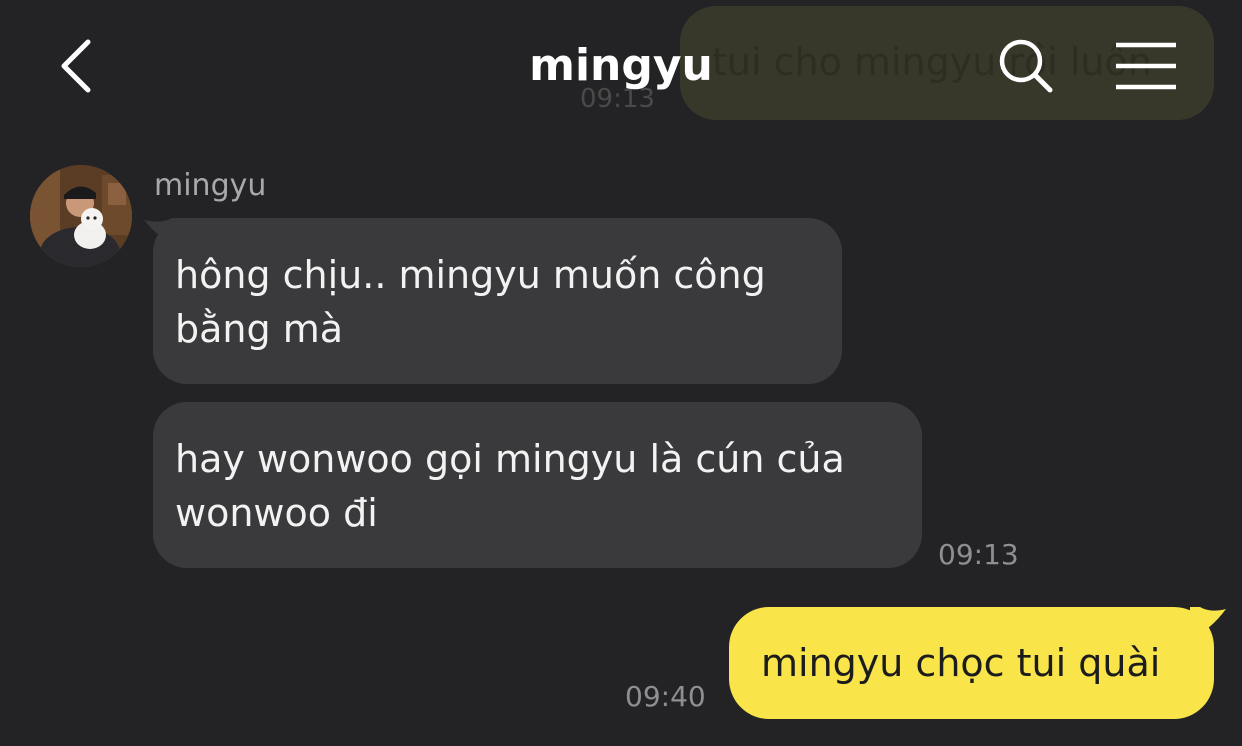  I want to click on avatar, so click(81, 216).